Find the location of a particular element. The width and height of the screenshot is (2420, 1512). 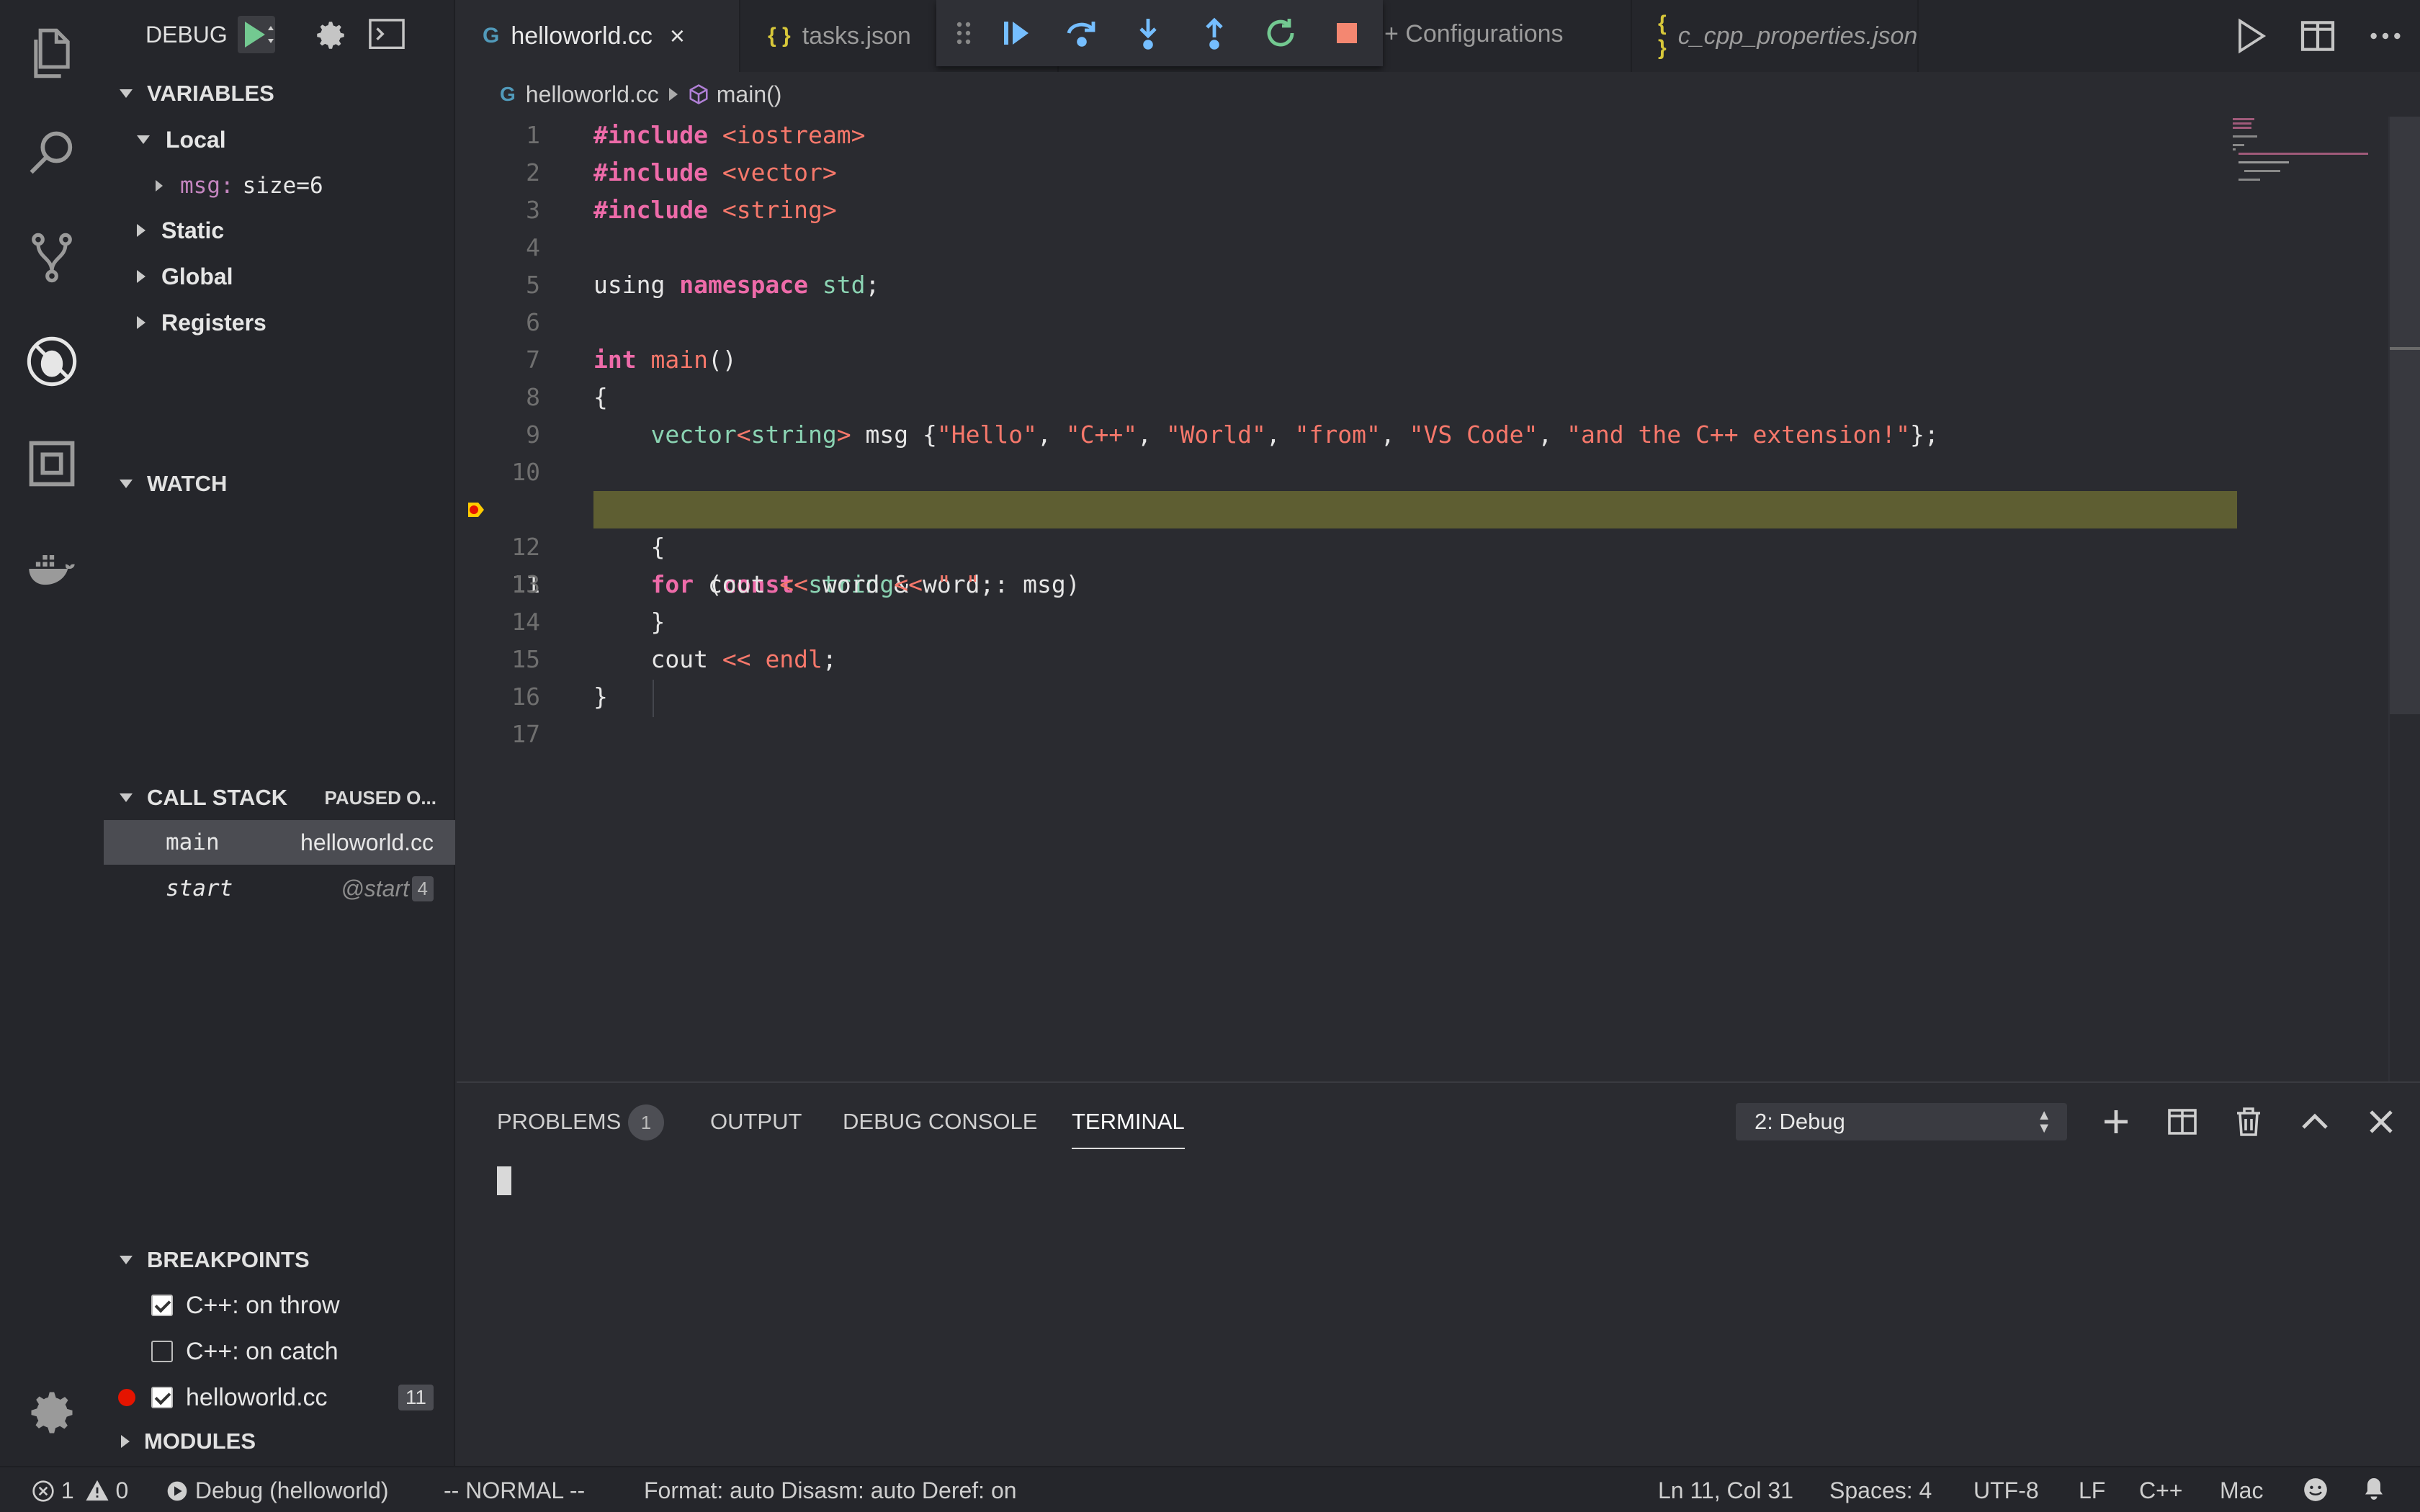

line-number: 6 is located at coordinates (533, 322).